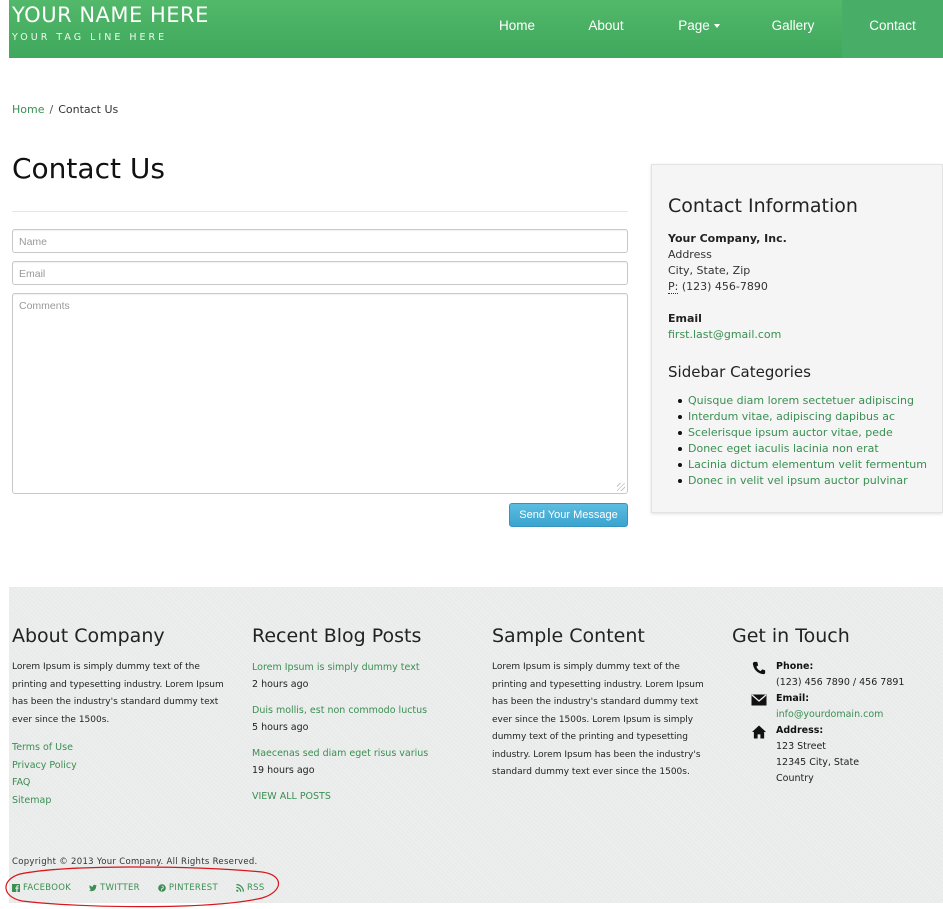 This screenshot has width=943, height=909. Describe the element at coordinates (724, 334) in the screenshot. I see `email-link: first.last@gmail.com` at that location.